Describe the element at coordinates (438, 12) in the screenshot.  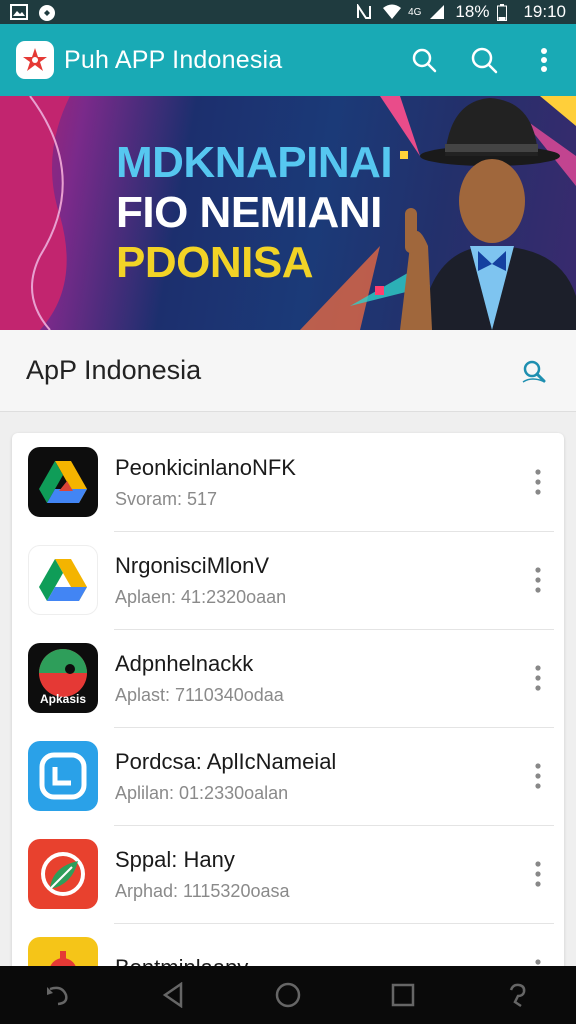
I see `signal-icon` at that location.